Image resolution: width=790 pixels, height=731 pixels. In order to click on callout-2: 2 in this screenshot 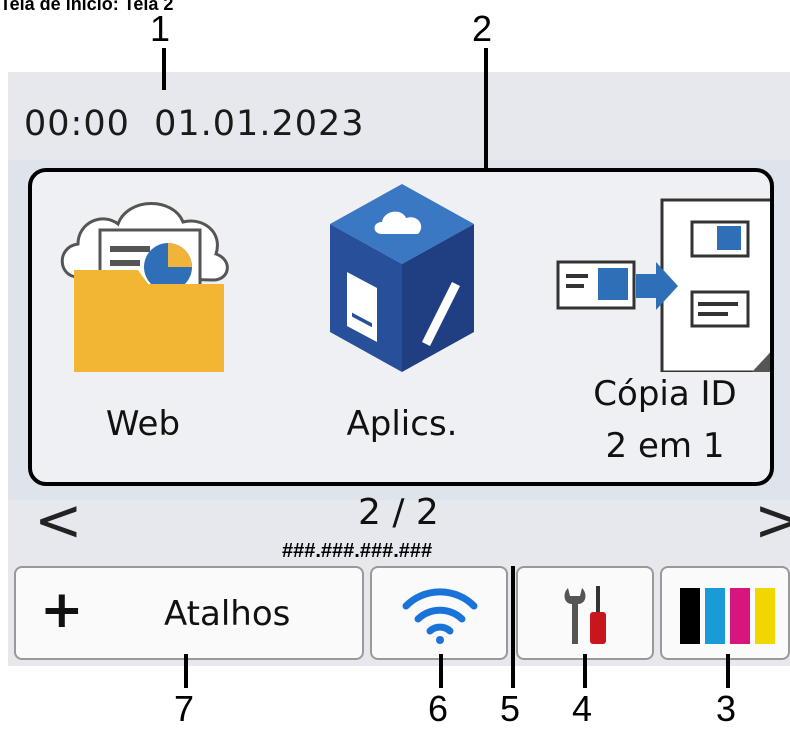, I will do `click(482, 28)`.